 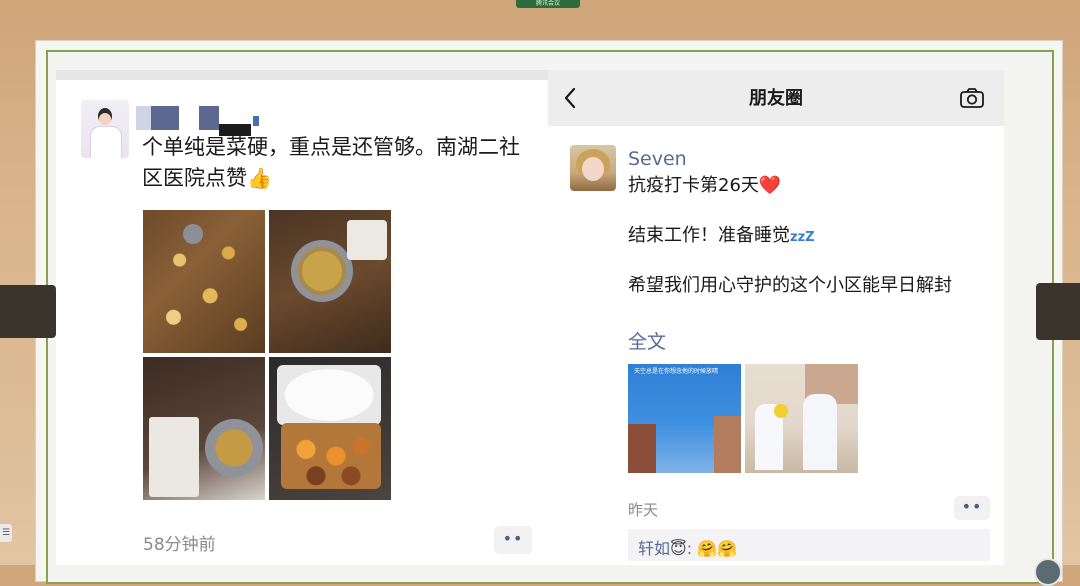 I want to click on doctor-avatar, so click(x=105, y=129).